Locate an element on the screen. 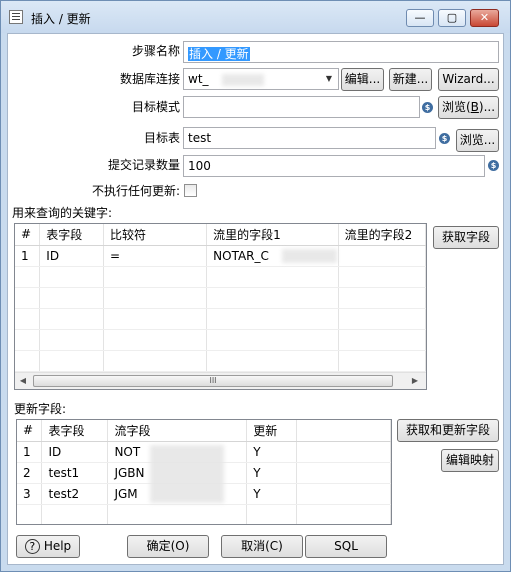 The image size is (511, 572). close-button: ✕ is located at coordinates (484, 18).